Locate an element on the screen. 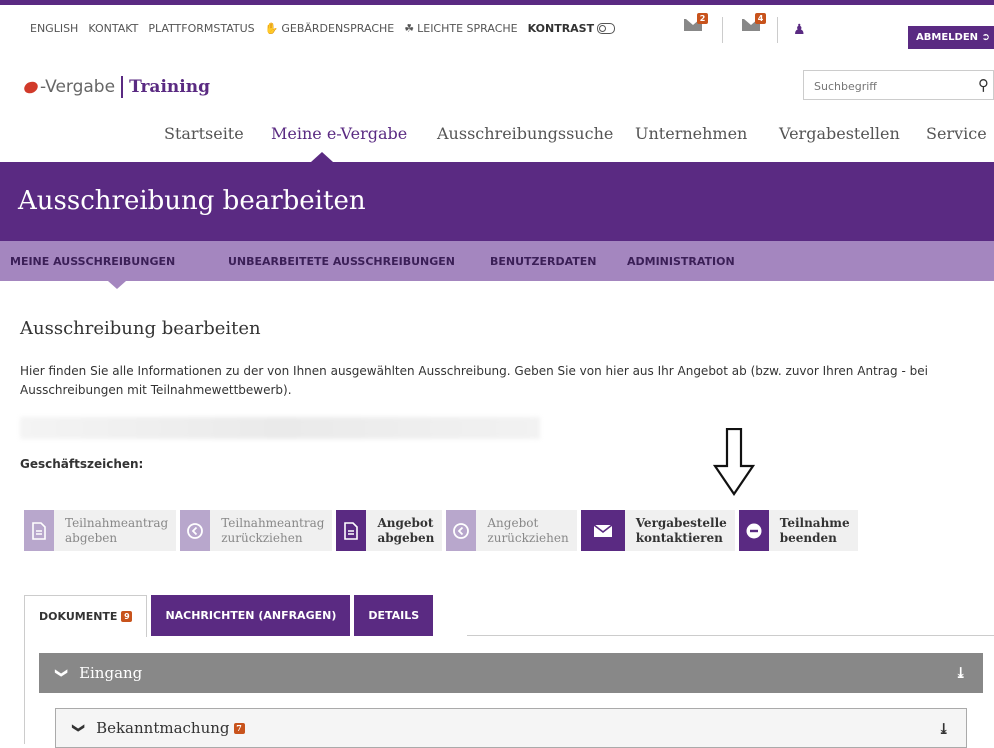 The image size is (994, 748). nav-ausschreibungssuche: Ausschreibungssuche is located at coordinates (525, 133).